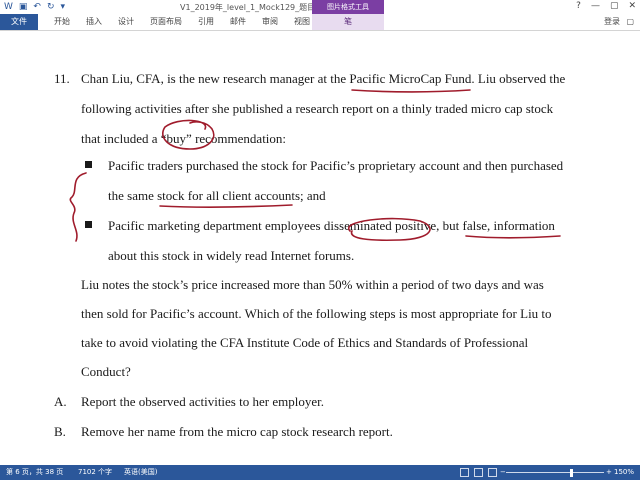  I want to click on save-icon: ▣, so click(23, 7).